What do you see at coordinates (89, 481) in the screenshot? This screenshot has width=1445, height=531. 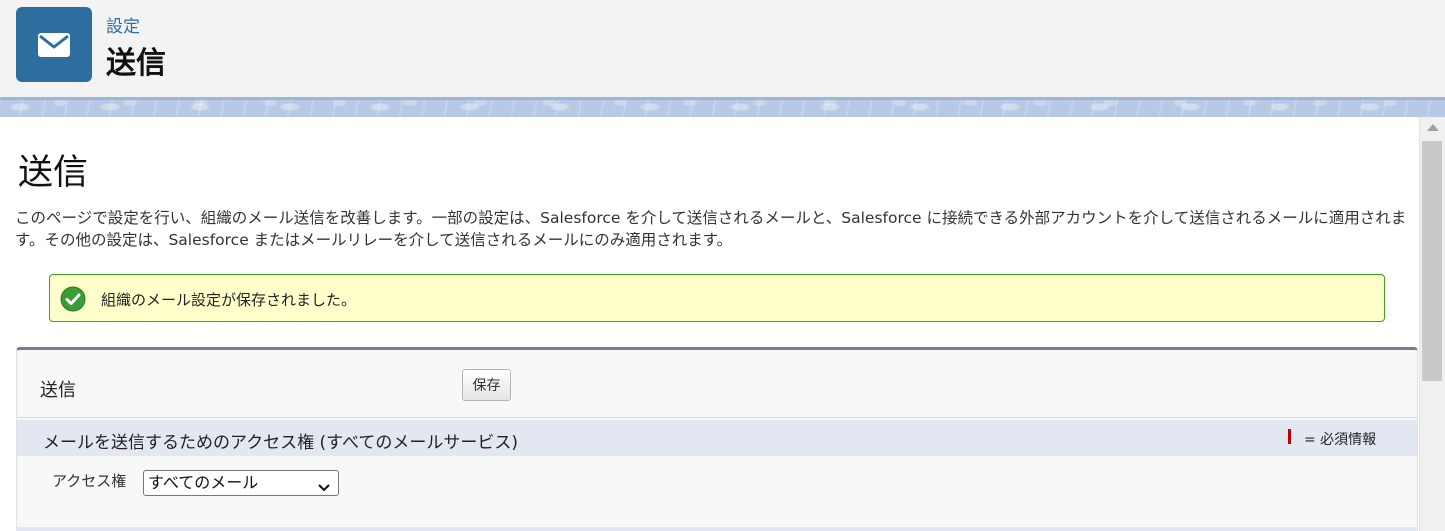 I see `access-level-label: アクセス権` at bounding box center [89, 481].